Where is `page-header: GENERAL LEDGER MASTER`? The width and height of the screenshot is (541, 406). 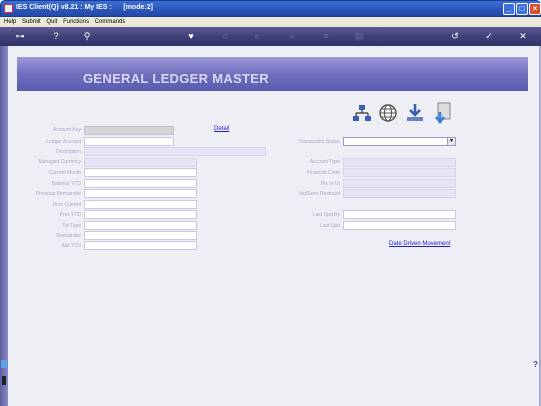
page-header: GENERAL LEDGER MASTER is located at coordinates (272, 74).